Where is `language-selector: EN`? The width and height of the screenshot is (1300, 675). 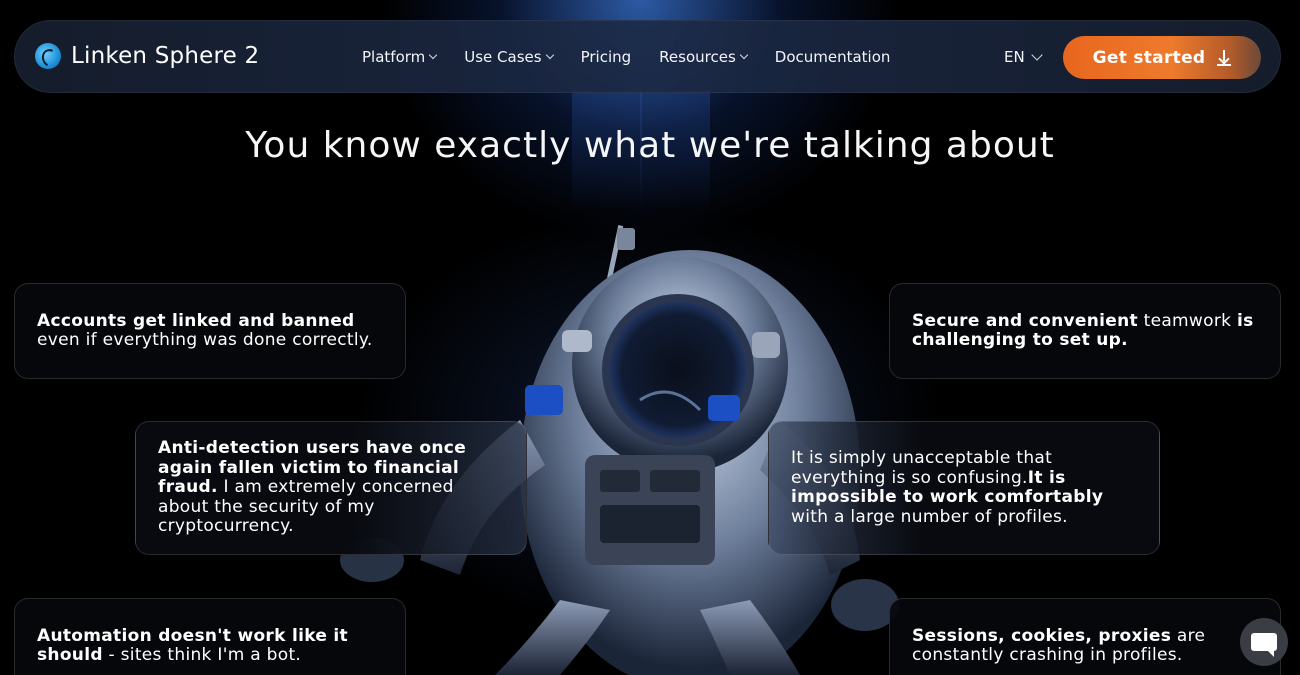 language-selector: EN is located at coordinates (1023, 57).